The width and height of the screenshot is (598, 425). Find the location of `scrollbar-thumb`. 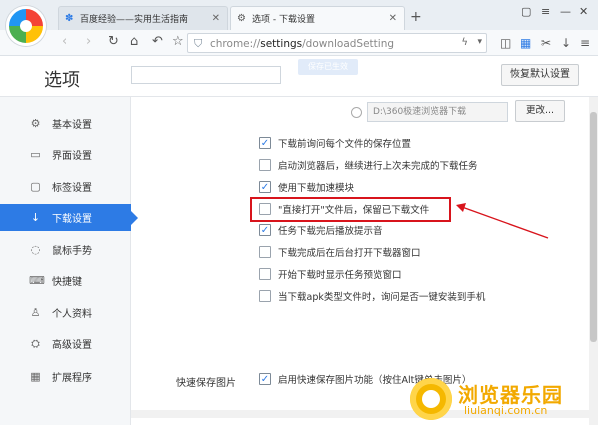

scrollbar-thumb is located at coordinates (593, 227).